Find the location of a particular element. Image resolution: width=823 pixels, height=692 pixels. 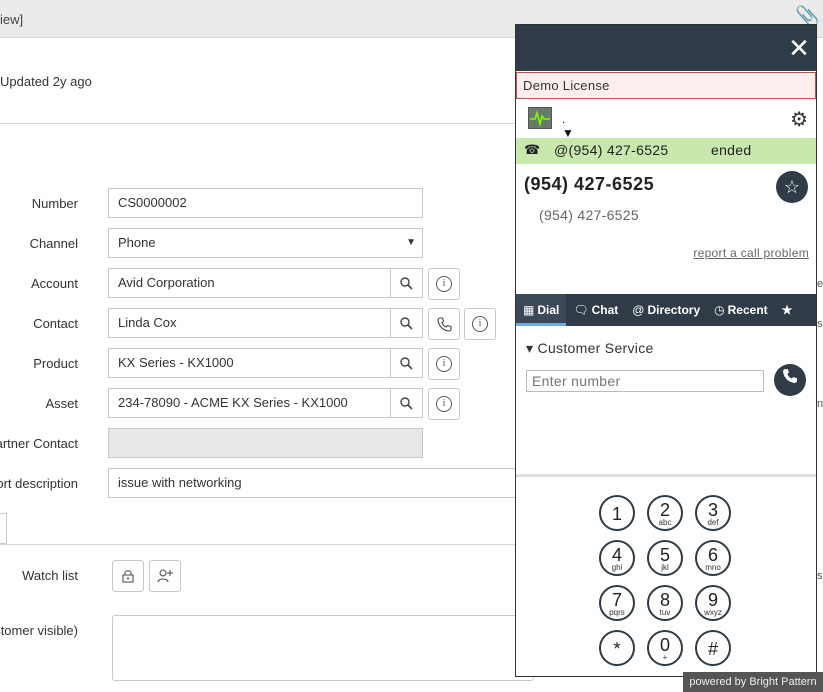

service-selector: ▾ Customer Service is located at coordinates (590, 348).